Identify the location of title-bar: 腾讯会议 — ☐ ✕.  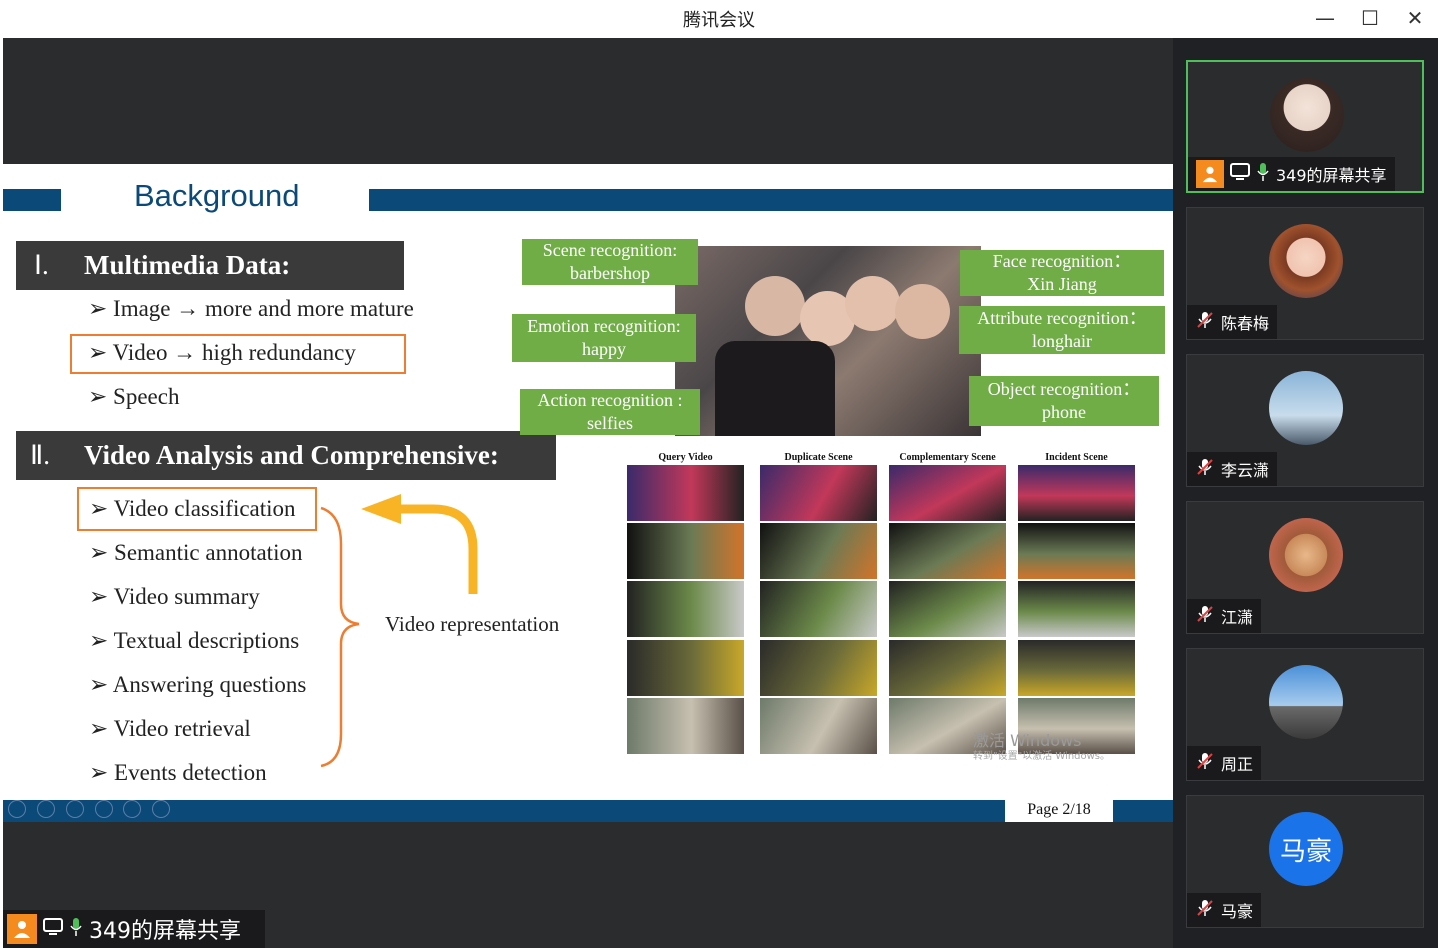
(719, 19).